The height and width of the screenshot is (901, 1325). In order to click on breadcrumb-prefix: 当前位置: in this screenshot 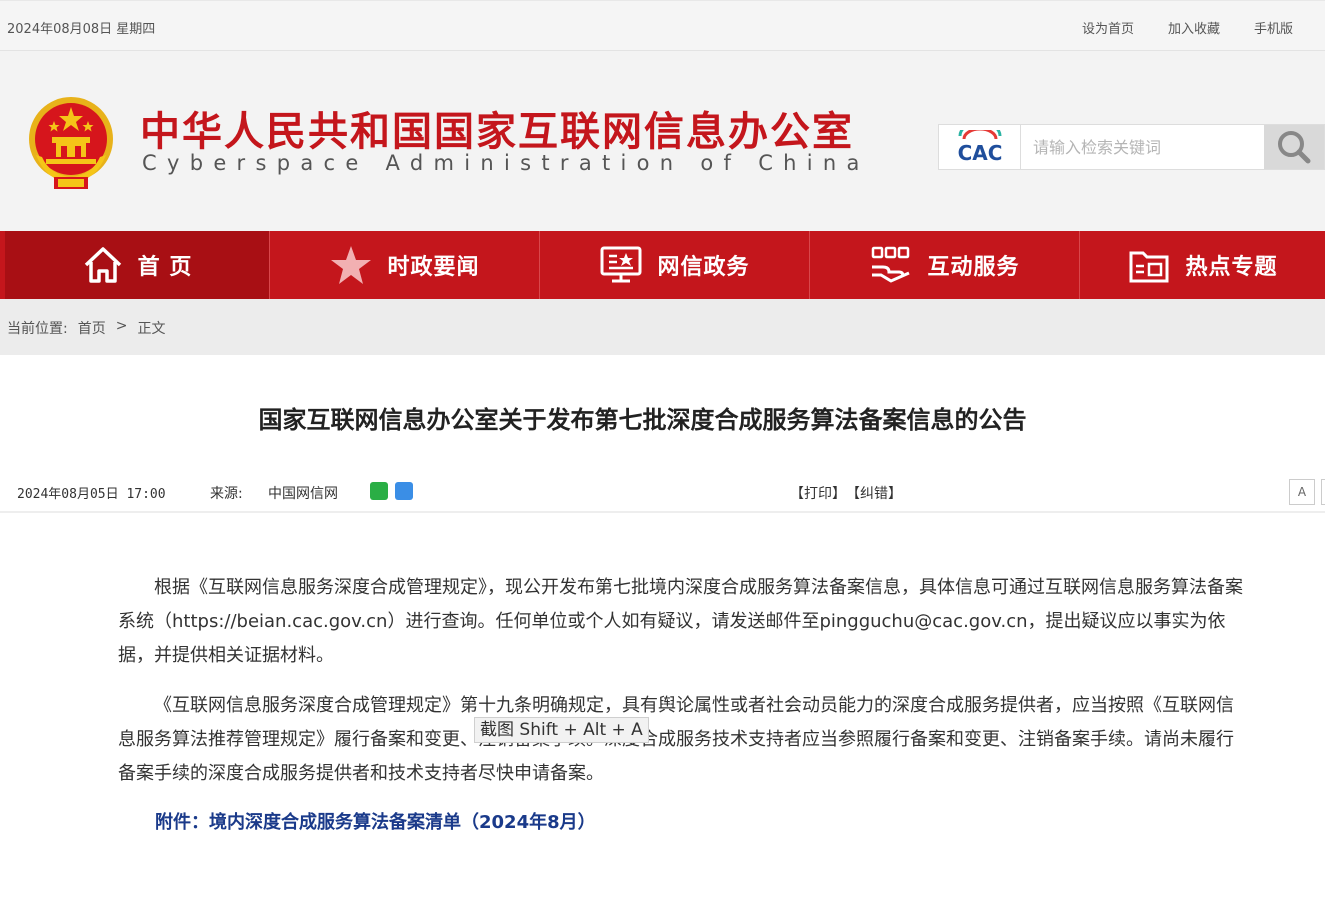, I will do `click(37, 329)`.